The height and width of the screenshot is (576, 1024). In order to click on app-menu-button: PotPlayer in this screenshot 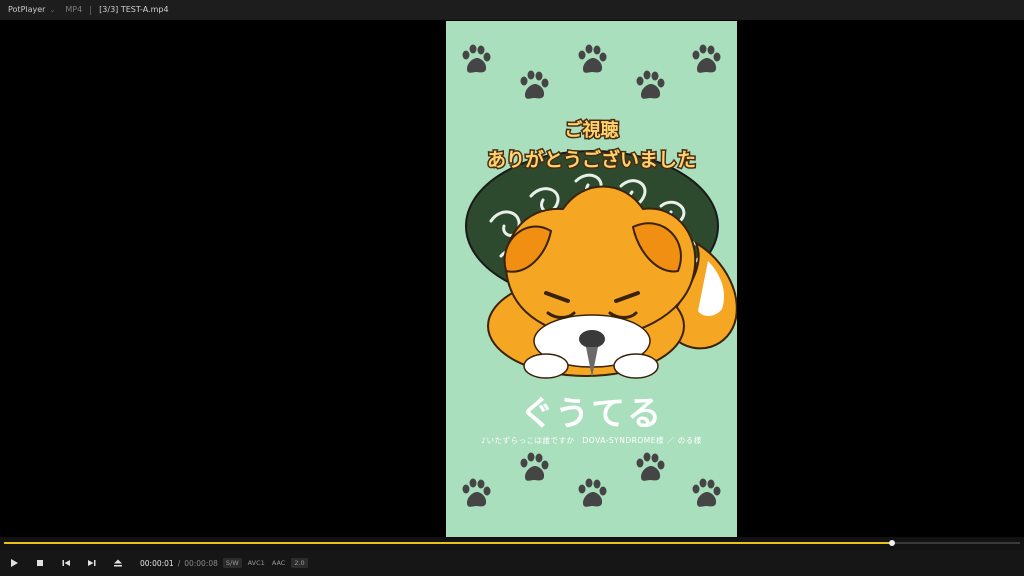, I will do `click(22, 10)`.